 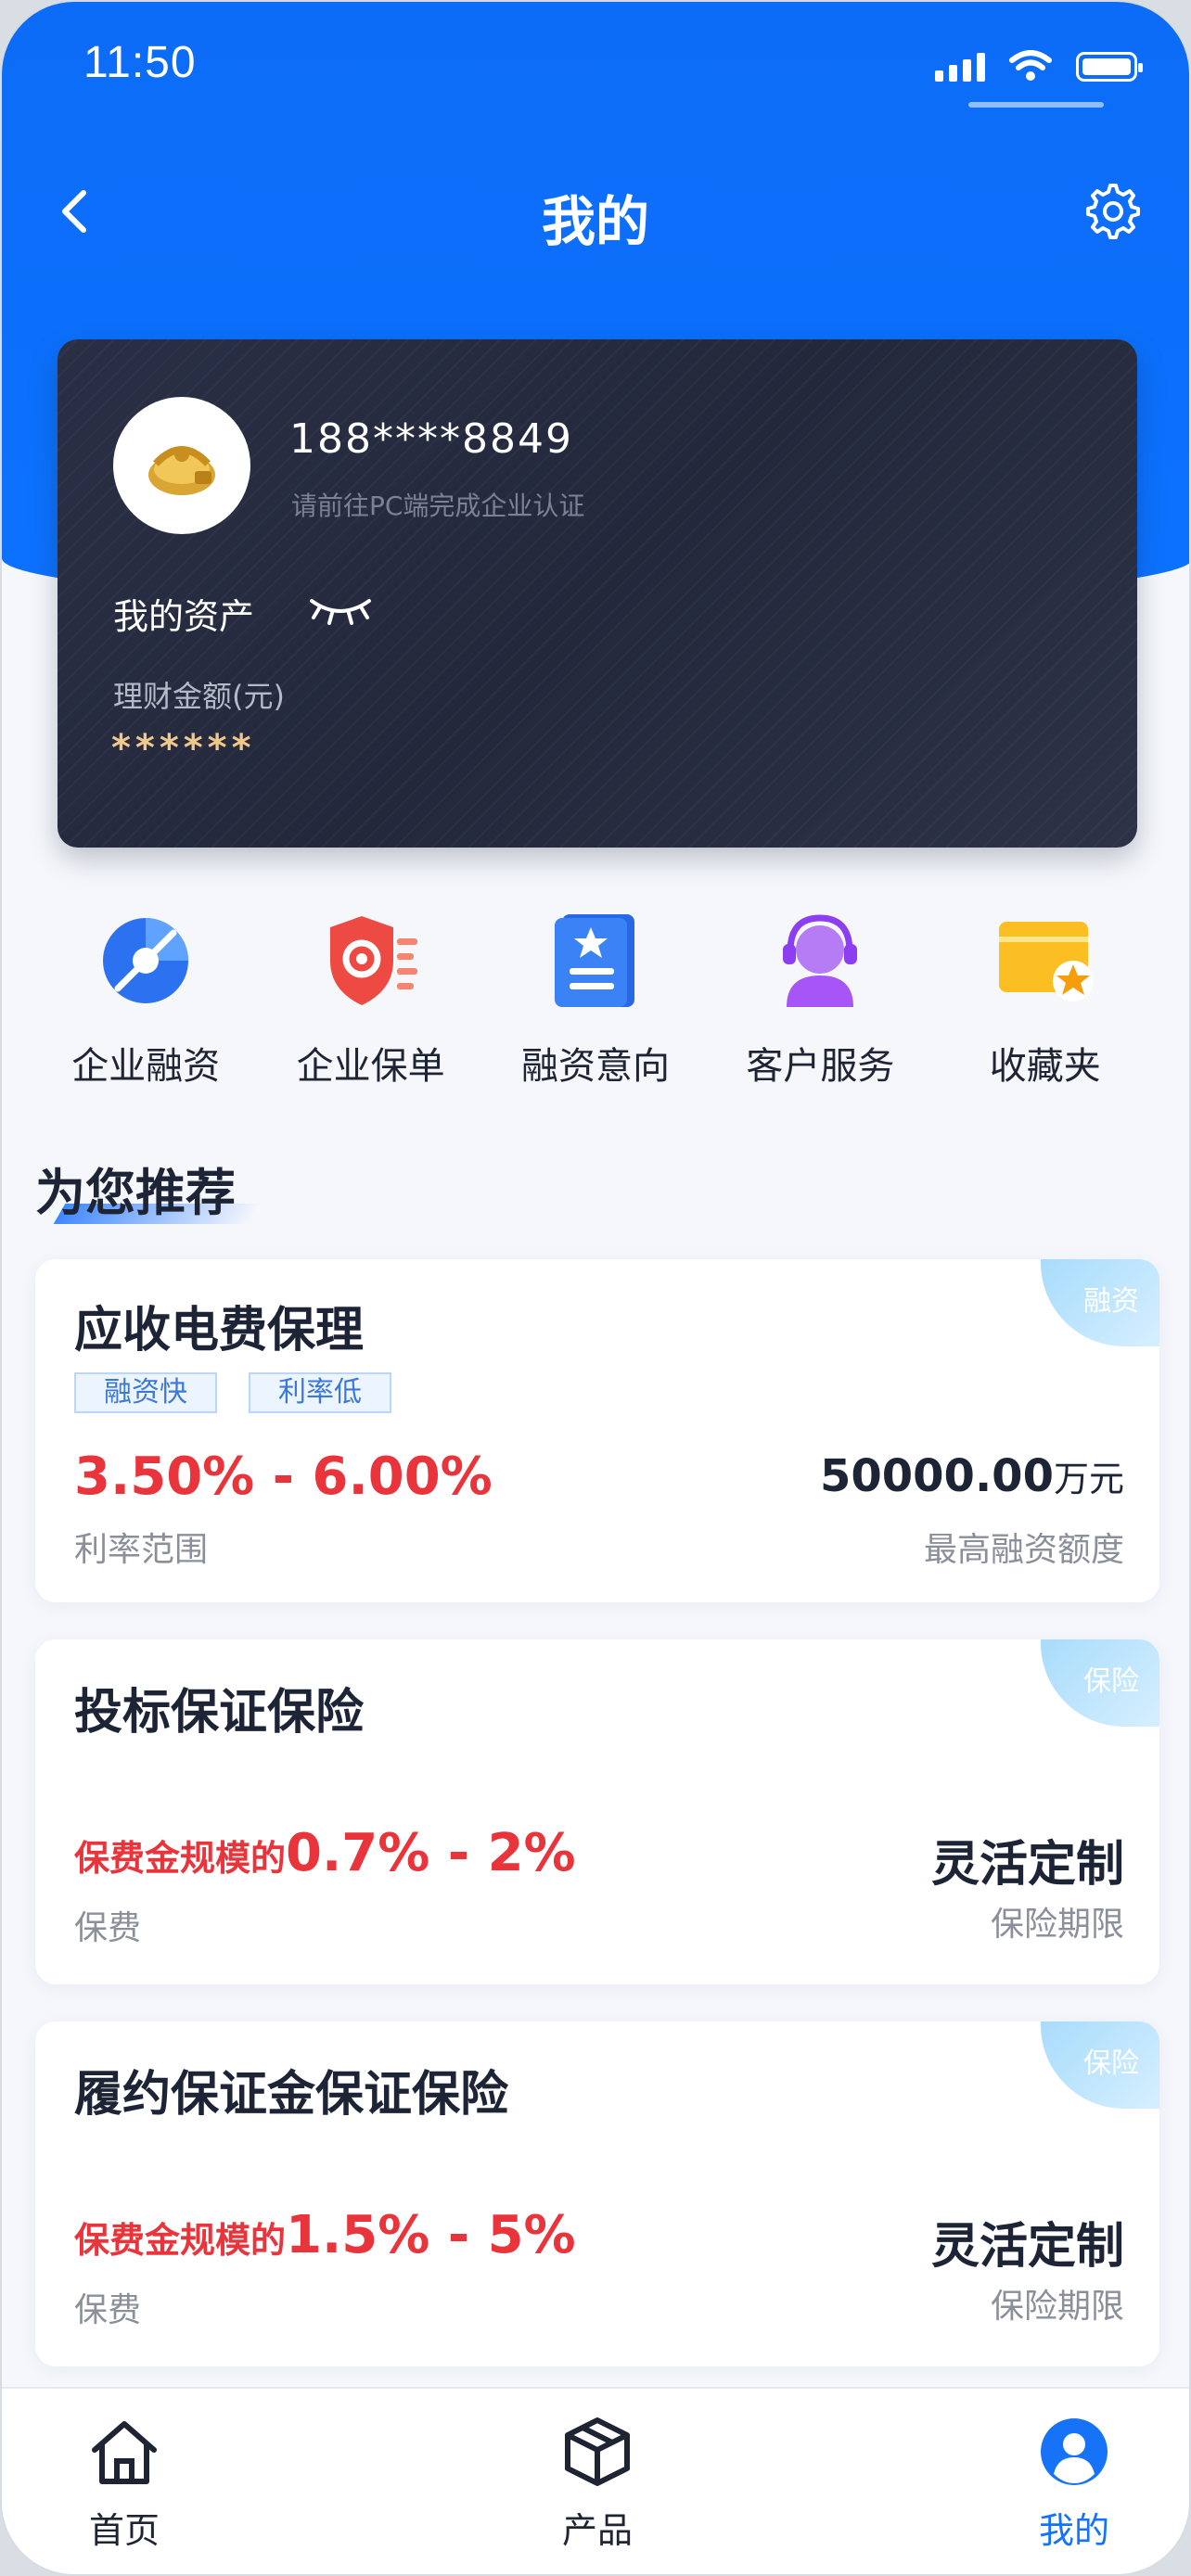 What do you see at coordinates (971, 1476) in the screenshot?
I see `max-amount: 50000.00万元` at bounding box center [971, 1476].